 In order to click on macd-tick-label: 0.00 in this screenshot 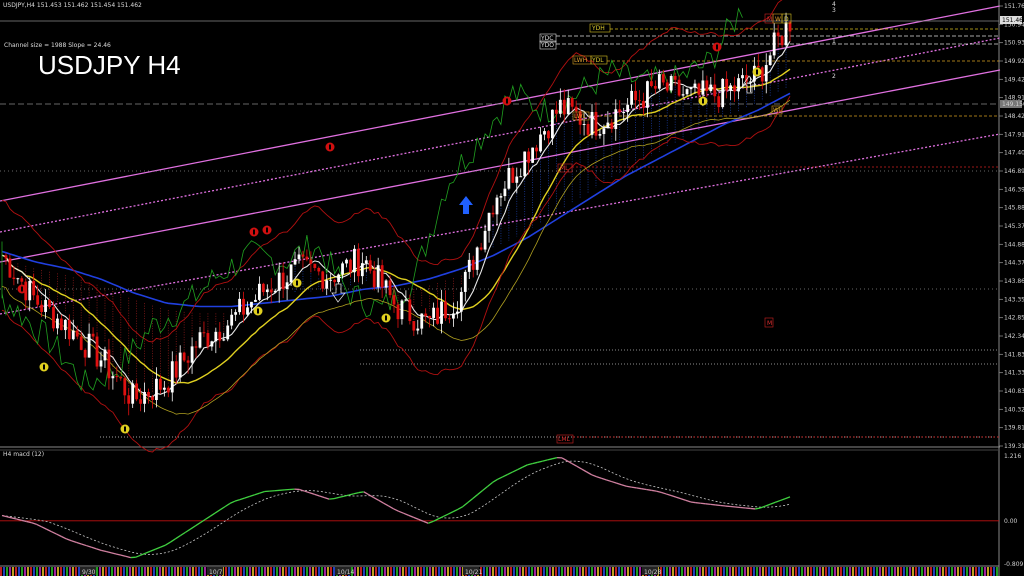, I will do `click(1011, 521)`.